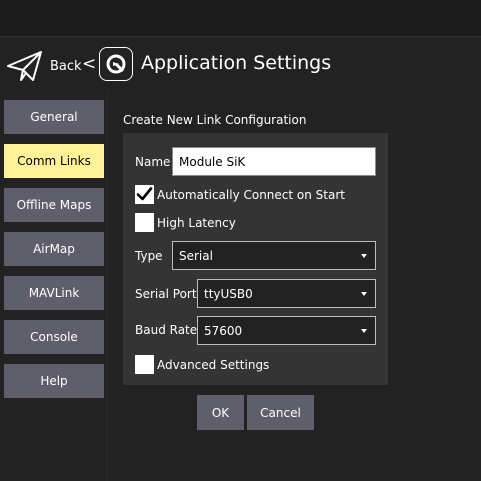 The height and width of the screenshot is (481, 481). Describe the element at coordinates (107, 287) in the screenshot. I see `sidebar-divider` at that location.